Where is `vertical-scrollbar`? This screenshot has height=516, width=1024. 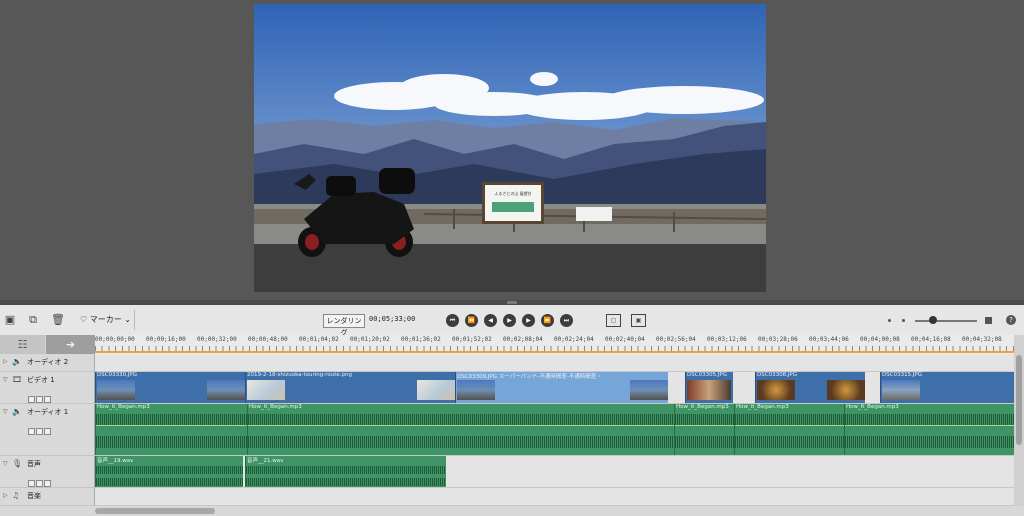
vertical-scrollbar is located at coordinates (1019, 420).